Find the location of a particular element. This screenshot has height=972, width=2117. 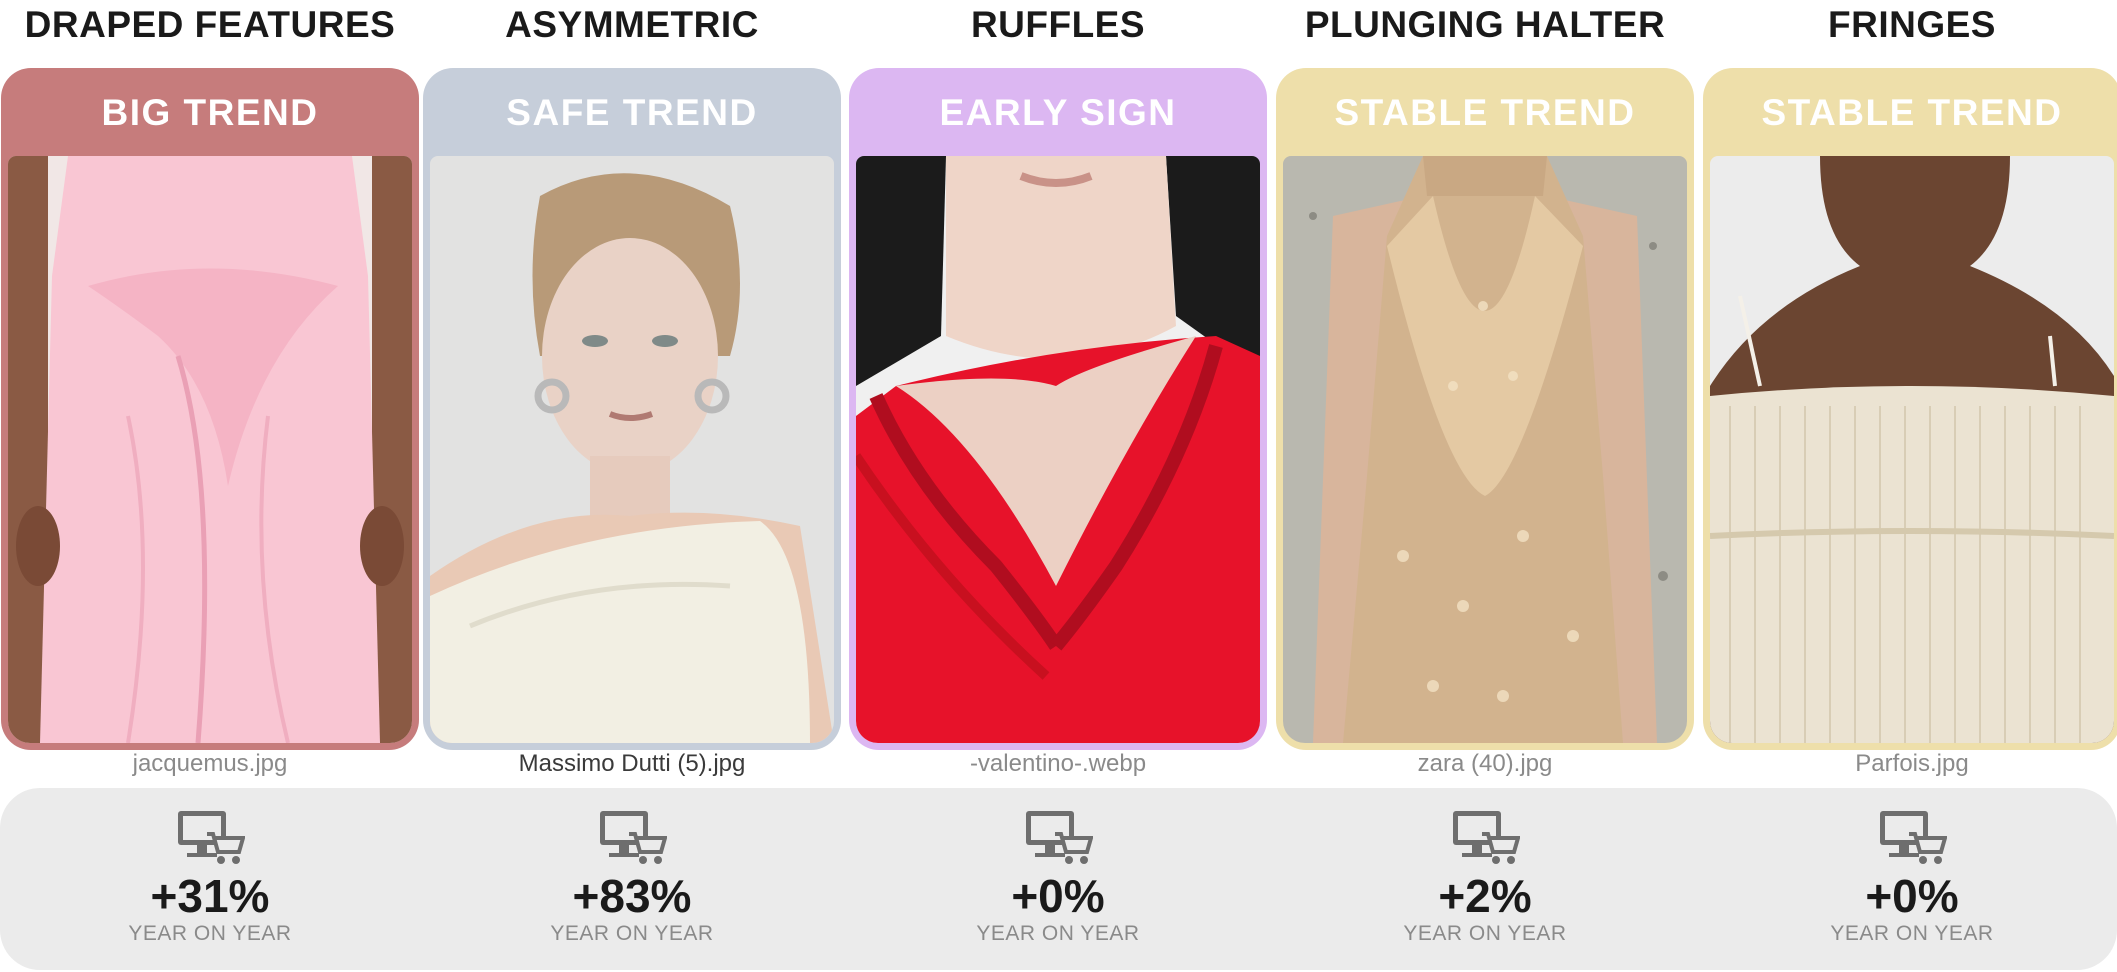

trend-badge: BIG TREND is located at coordinates (210, 112).